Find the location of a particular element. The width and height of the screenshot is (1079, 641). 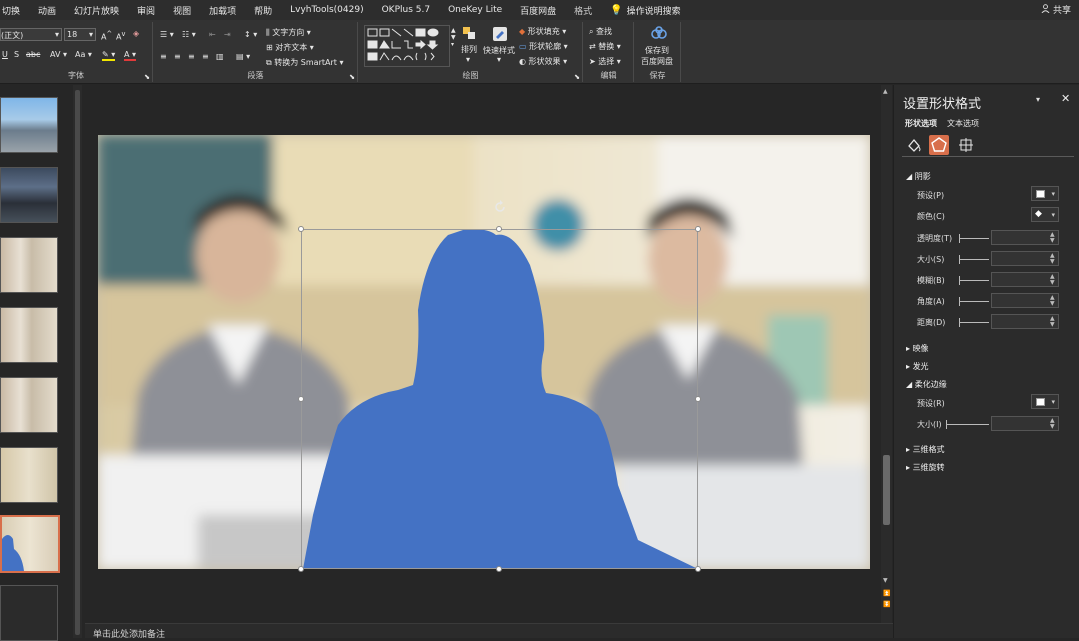

pane-options-dropdown-icon: ▾ is located at coordinates (1038, 99).